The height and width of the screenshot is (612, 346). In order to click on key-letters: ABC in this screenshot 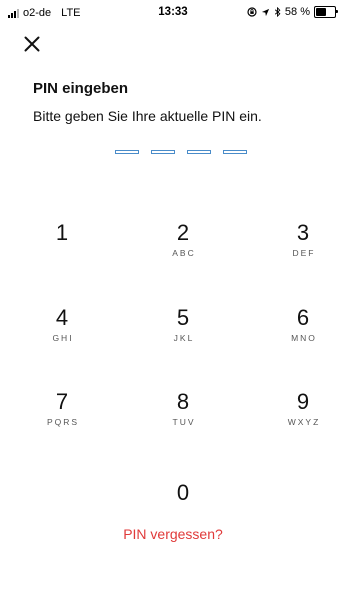, I will do `click(184, 253)`.